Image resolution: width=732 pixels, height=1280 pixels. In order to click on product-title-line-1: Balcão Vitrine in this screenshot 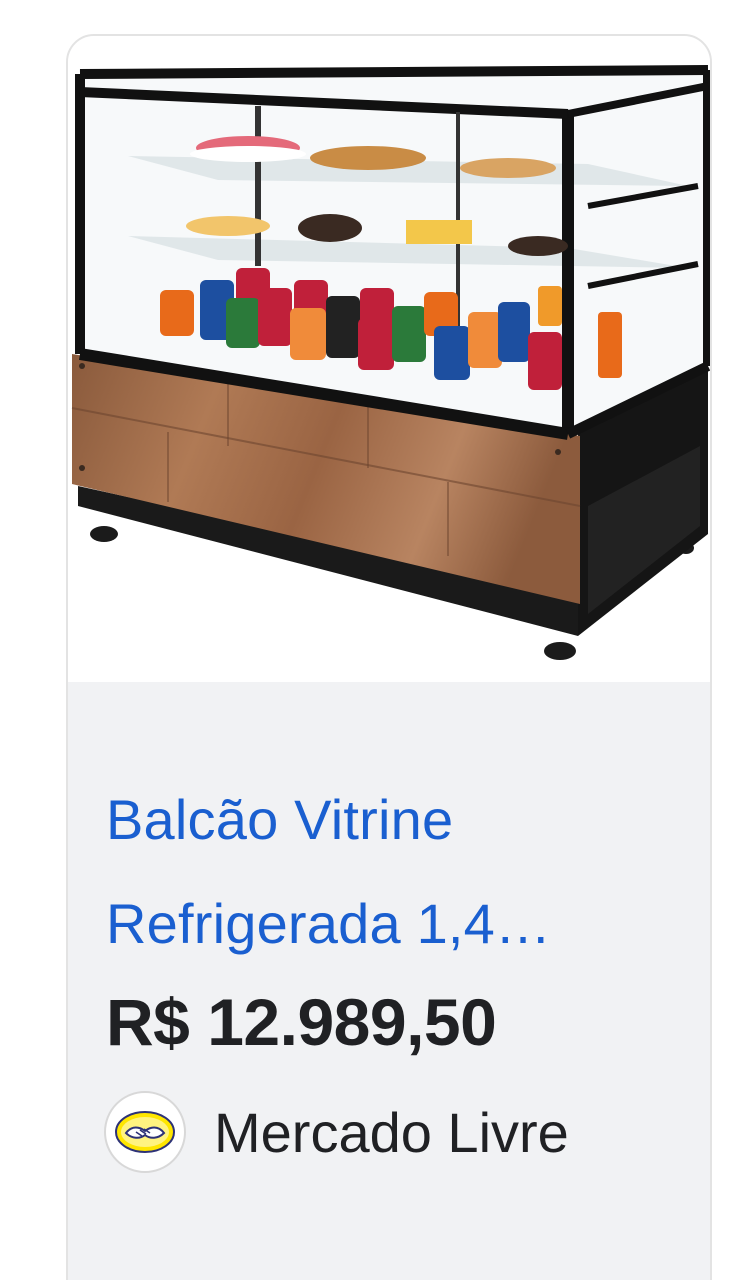, I will do `click(280, 819)`.